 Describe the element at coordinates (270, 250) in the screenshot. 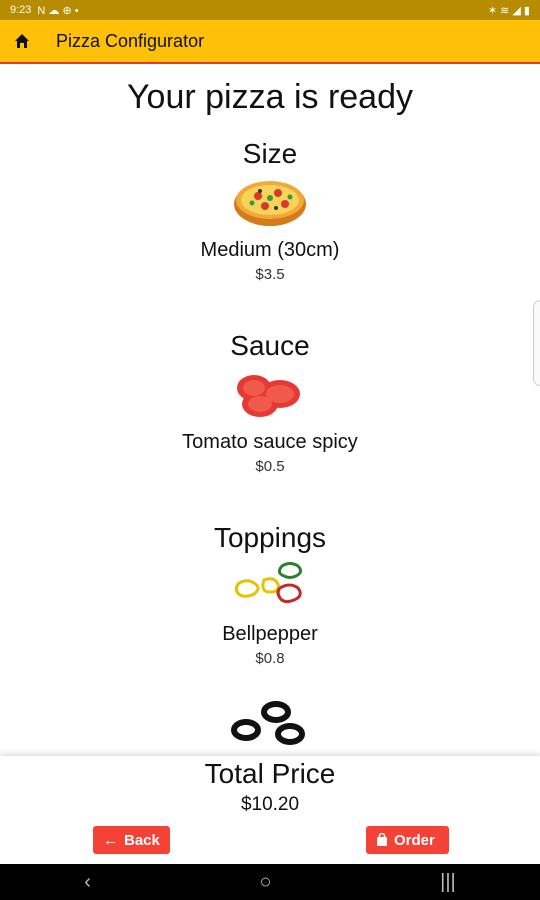

I see `size-item: Medium (30cm)` at that location.